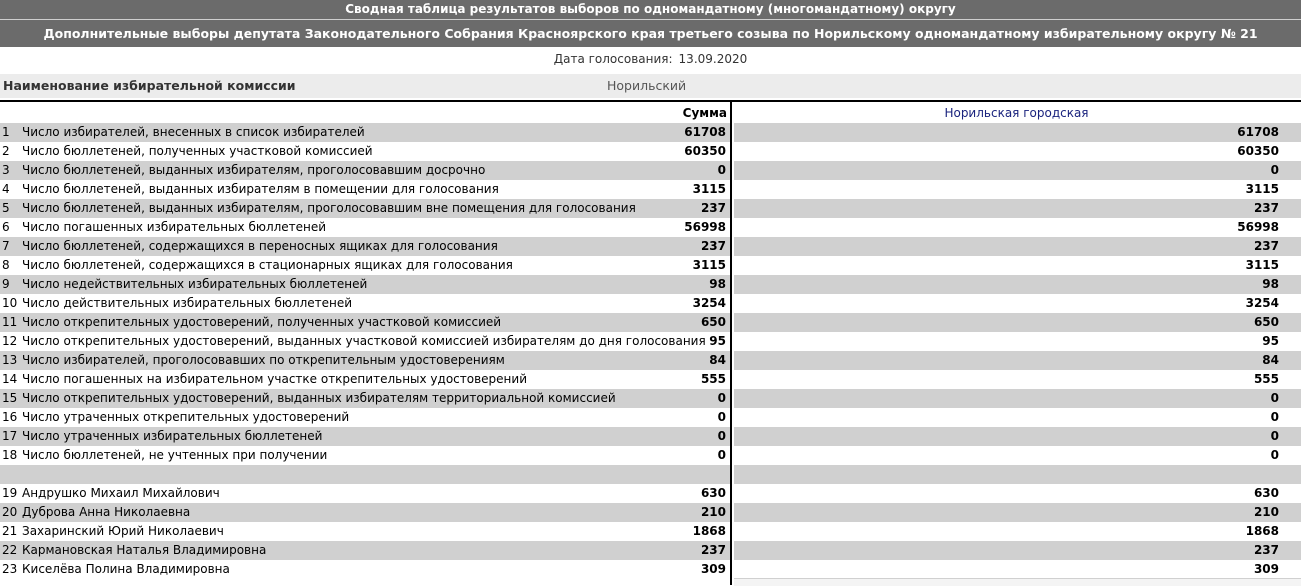 The width and height of the screenshot is (1301, 586). I want to click on table-row: 23 Киселёва Полина Владимировна 309 309, so click(650, 569).